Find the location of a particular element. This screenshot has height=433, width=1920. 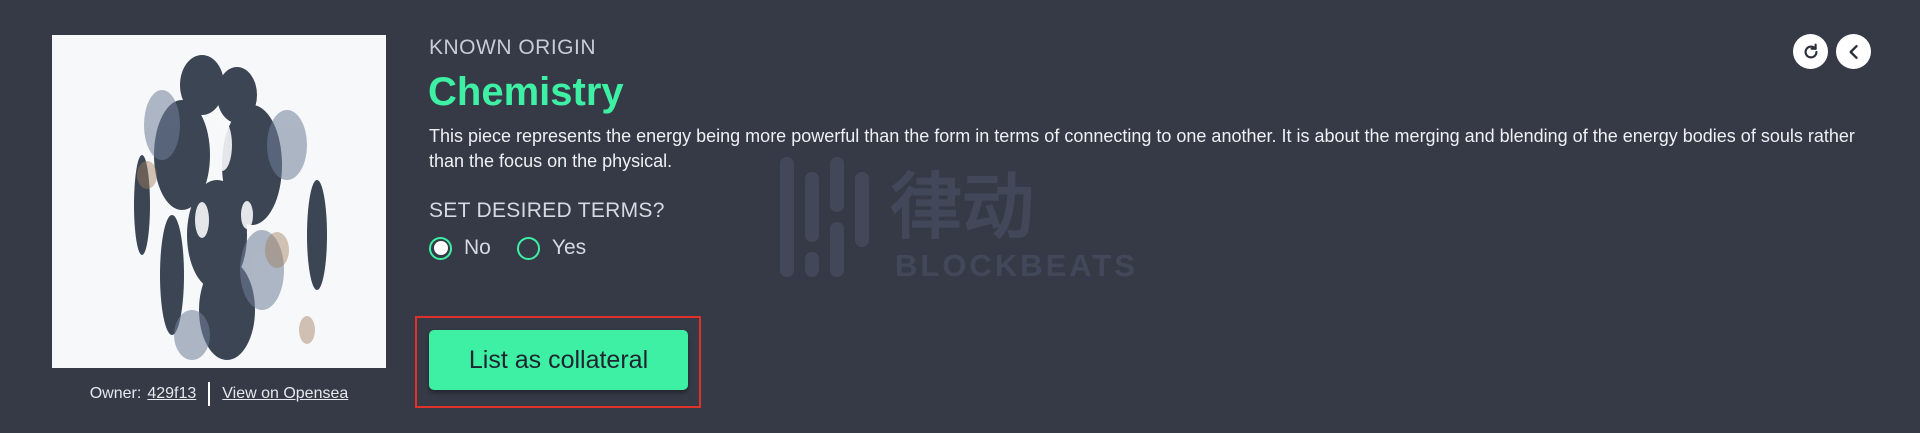

terms-radio-group: No Yes is located at coordinates (520, 248).